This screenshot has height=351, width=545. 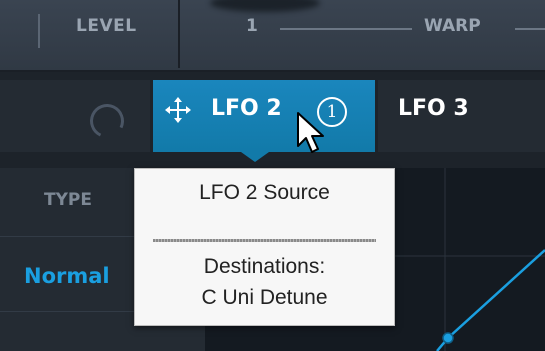 I want to click on tooltip-destination-item: C Uni Detune, so click(x=264, y=297).